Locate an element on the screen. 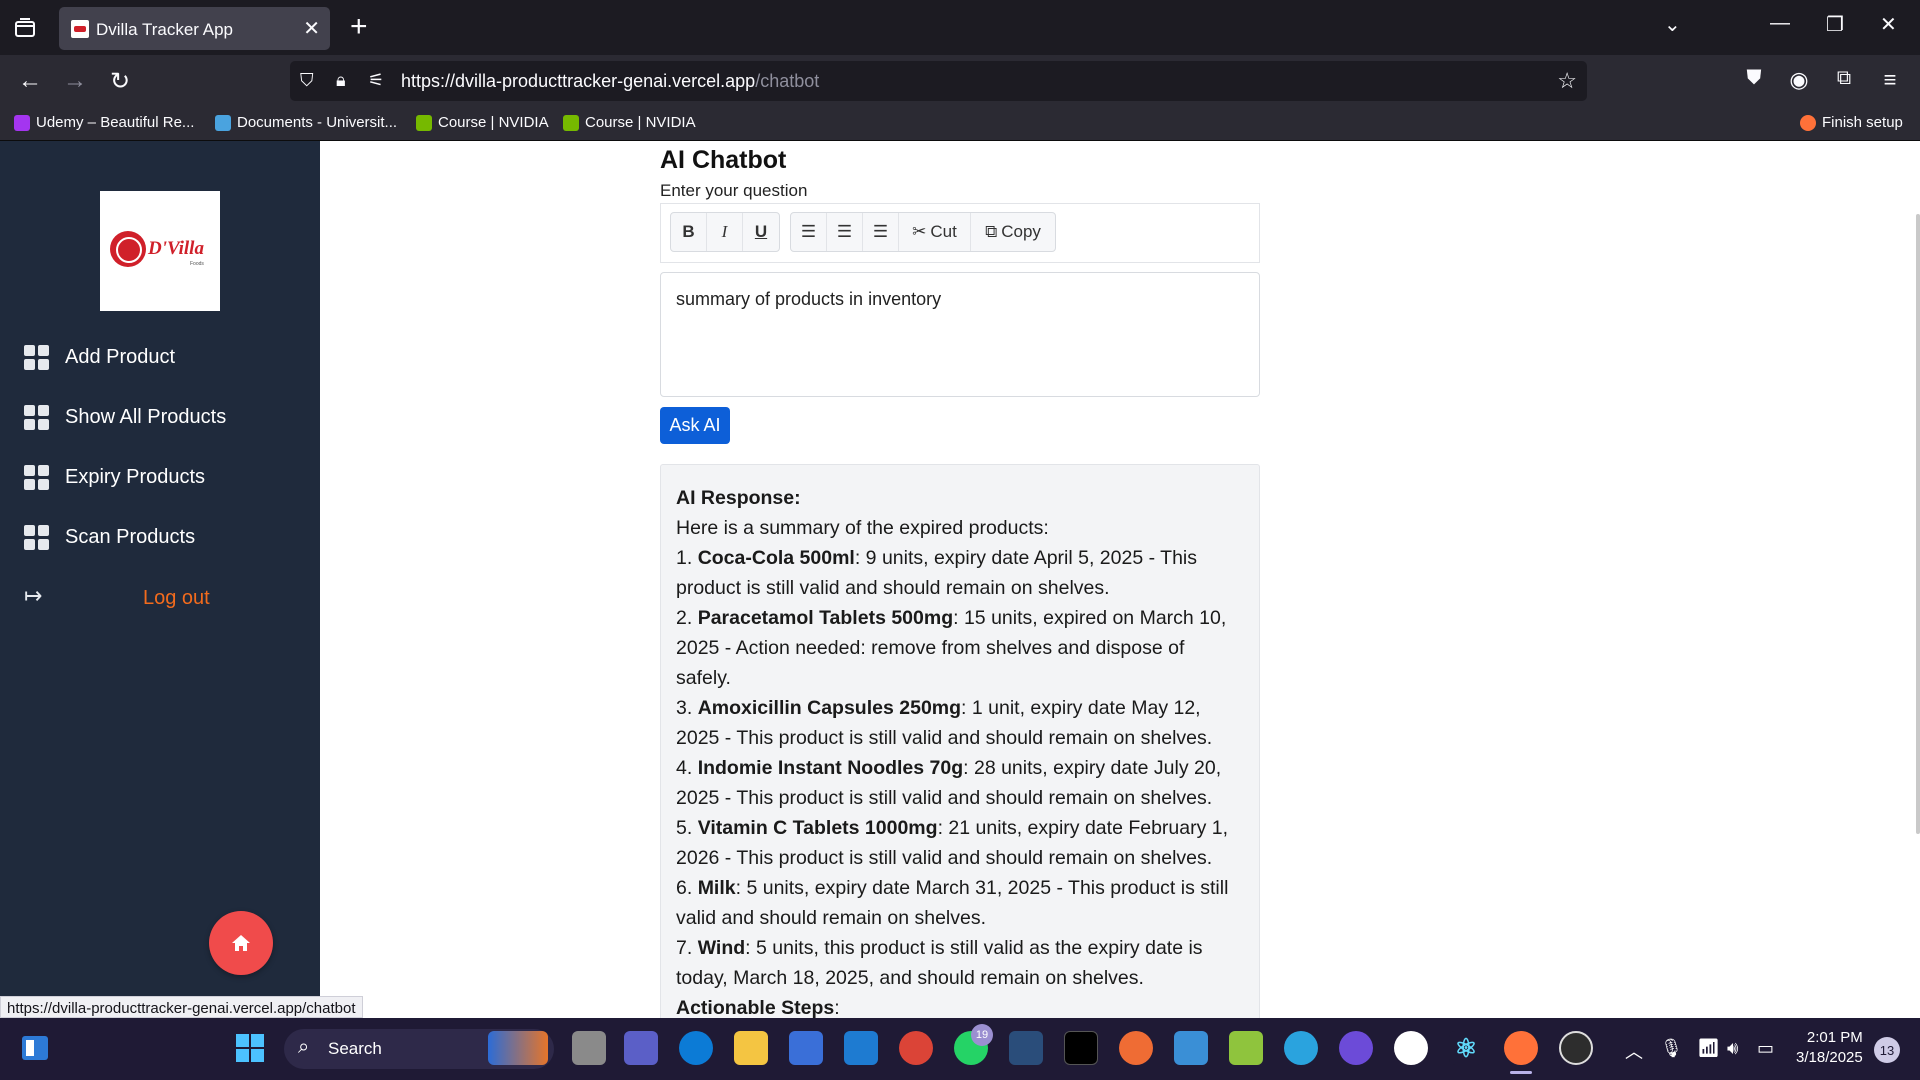 The width and height of the screenshot is (1920, 1080). home-icon is located at coordinates (241, 943).